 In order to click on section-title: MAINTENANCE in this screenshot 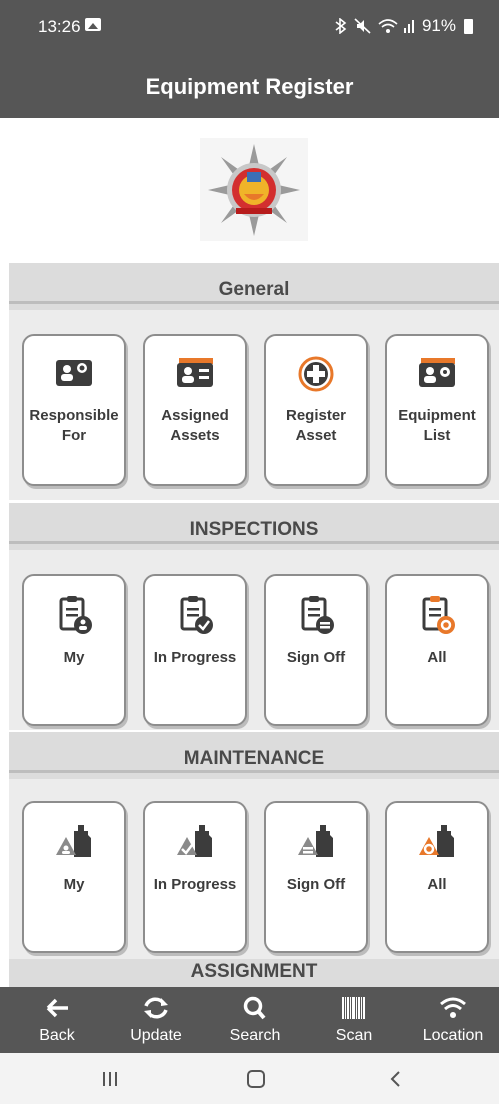, I will do `click(254, 758)`.